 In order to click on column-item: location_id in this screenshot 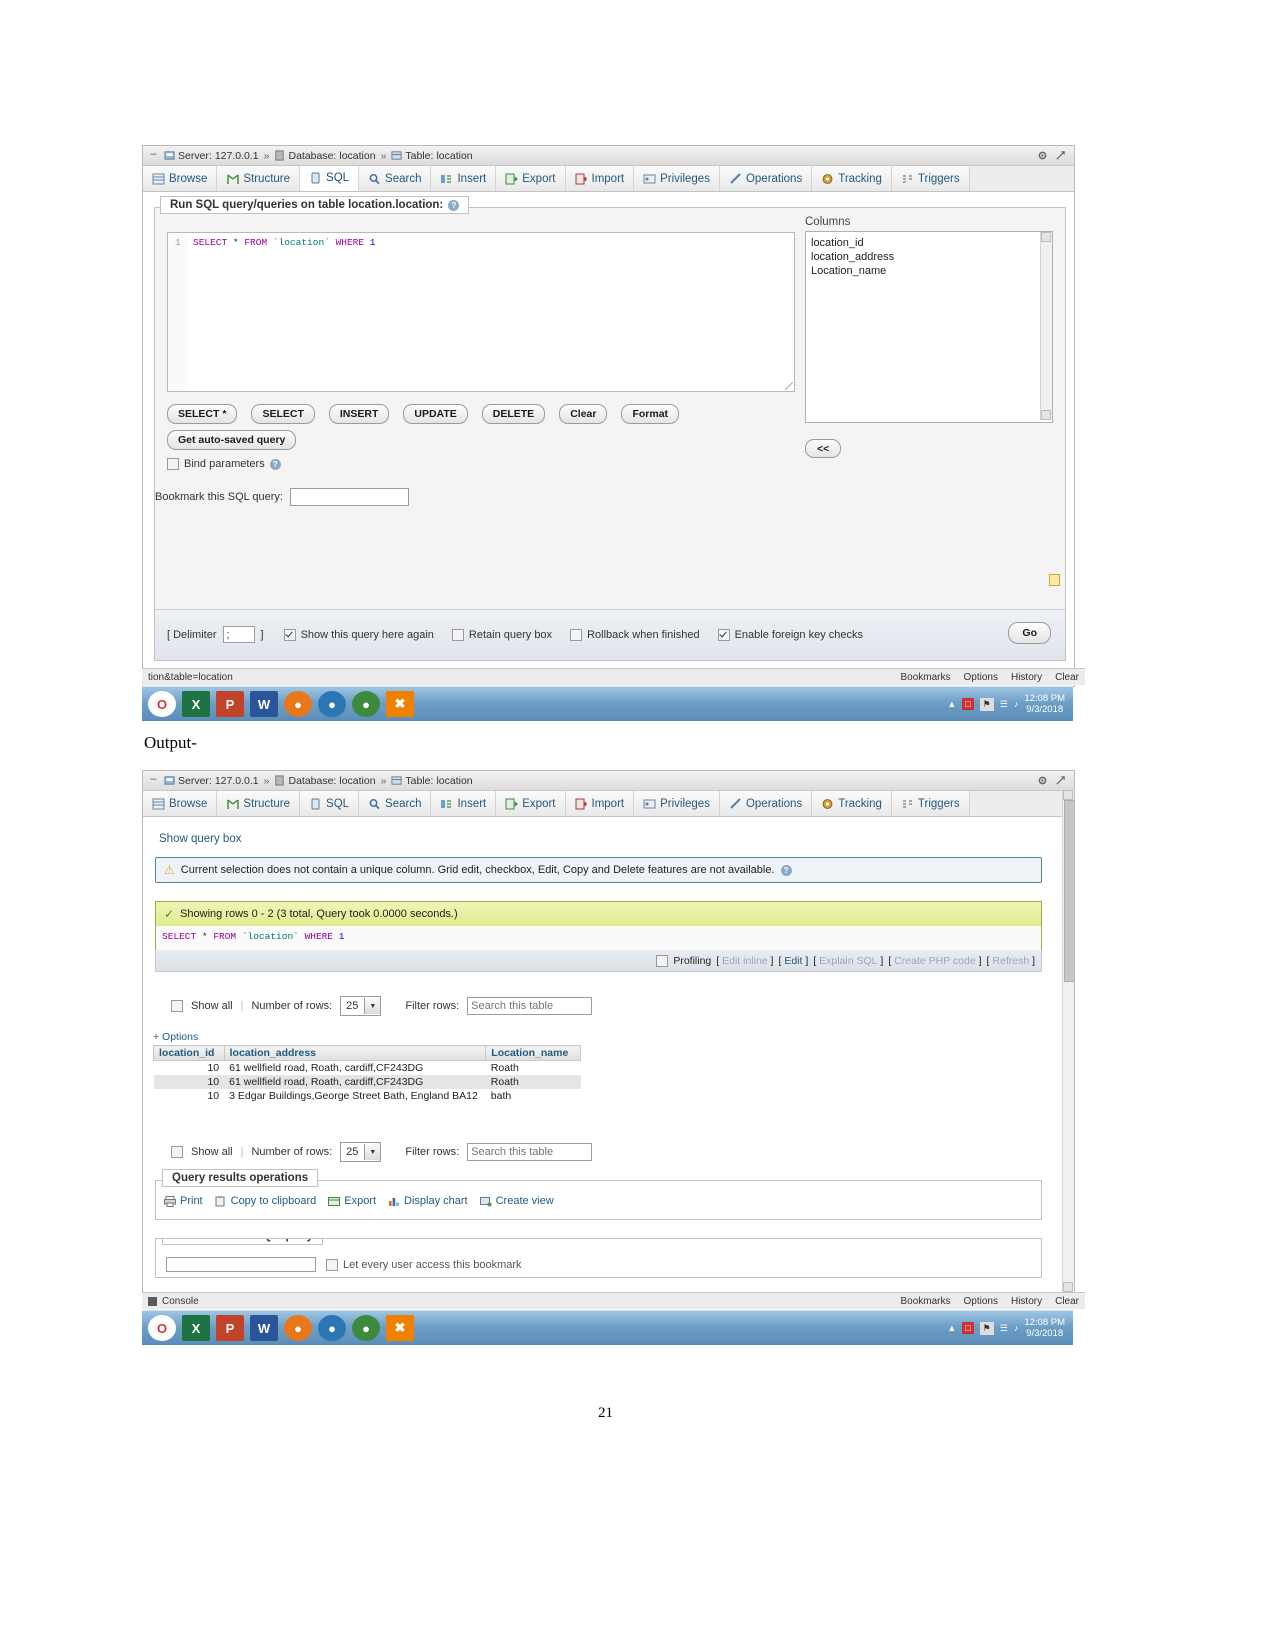, I will do `click(929, 243)`.